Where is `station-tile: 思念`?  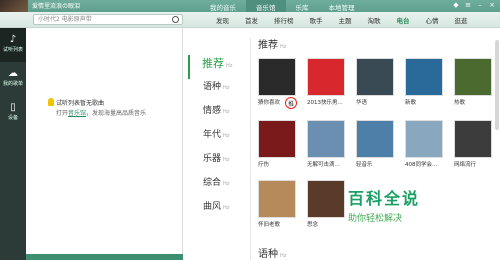
station-tile: 思念 is located at coordinates (326, 204).